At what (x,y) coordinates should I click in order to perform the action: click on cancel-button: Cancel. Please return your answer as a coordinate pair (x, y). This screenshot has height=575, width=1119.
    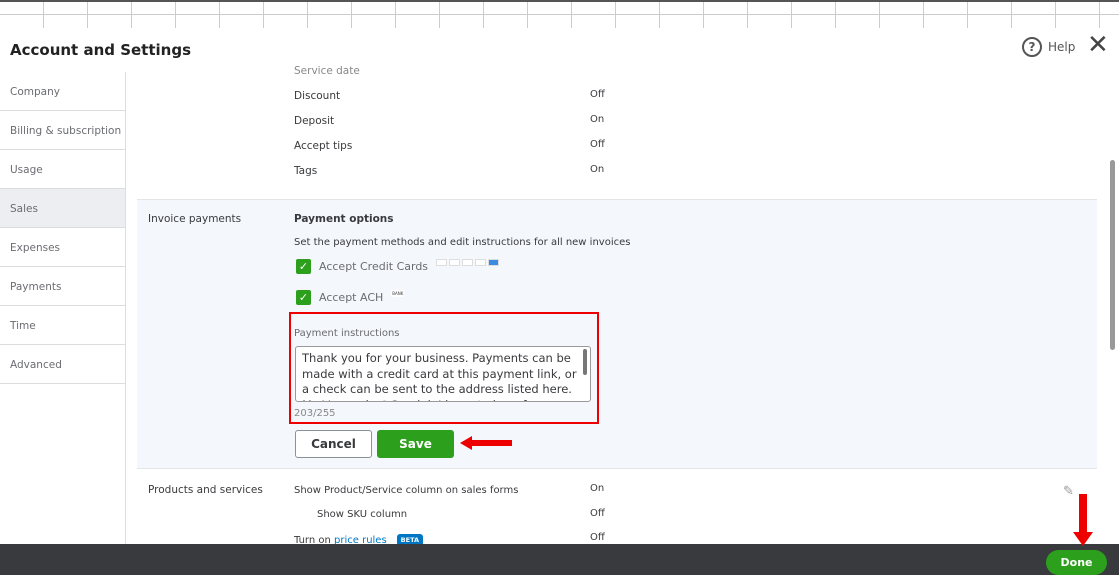
    Looking at the image, I should click on (333, 444).